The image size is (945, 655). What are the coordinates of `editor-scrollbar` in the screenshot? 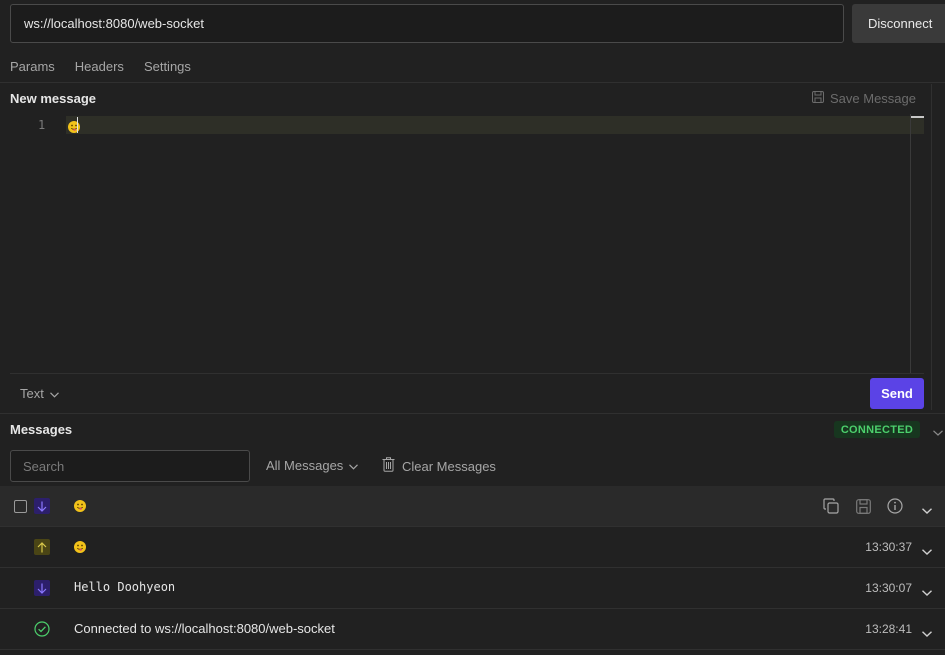 It's located at (910, 243).